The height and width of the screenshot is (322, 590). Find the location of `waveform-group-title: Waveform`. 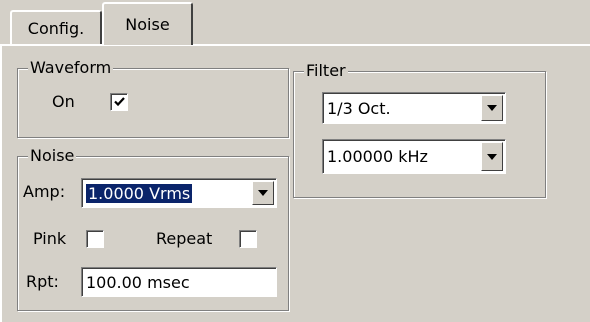

waveform-group-title: Waveform is located at coordinates (71, 68).